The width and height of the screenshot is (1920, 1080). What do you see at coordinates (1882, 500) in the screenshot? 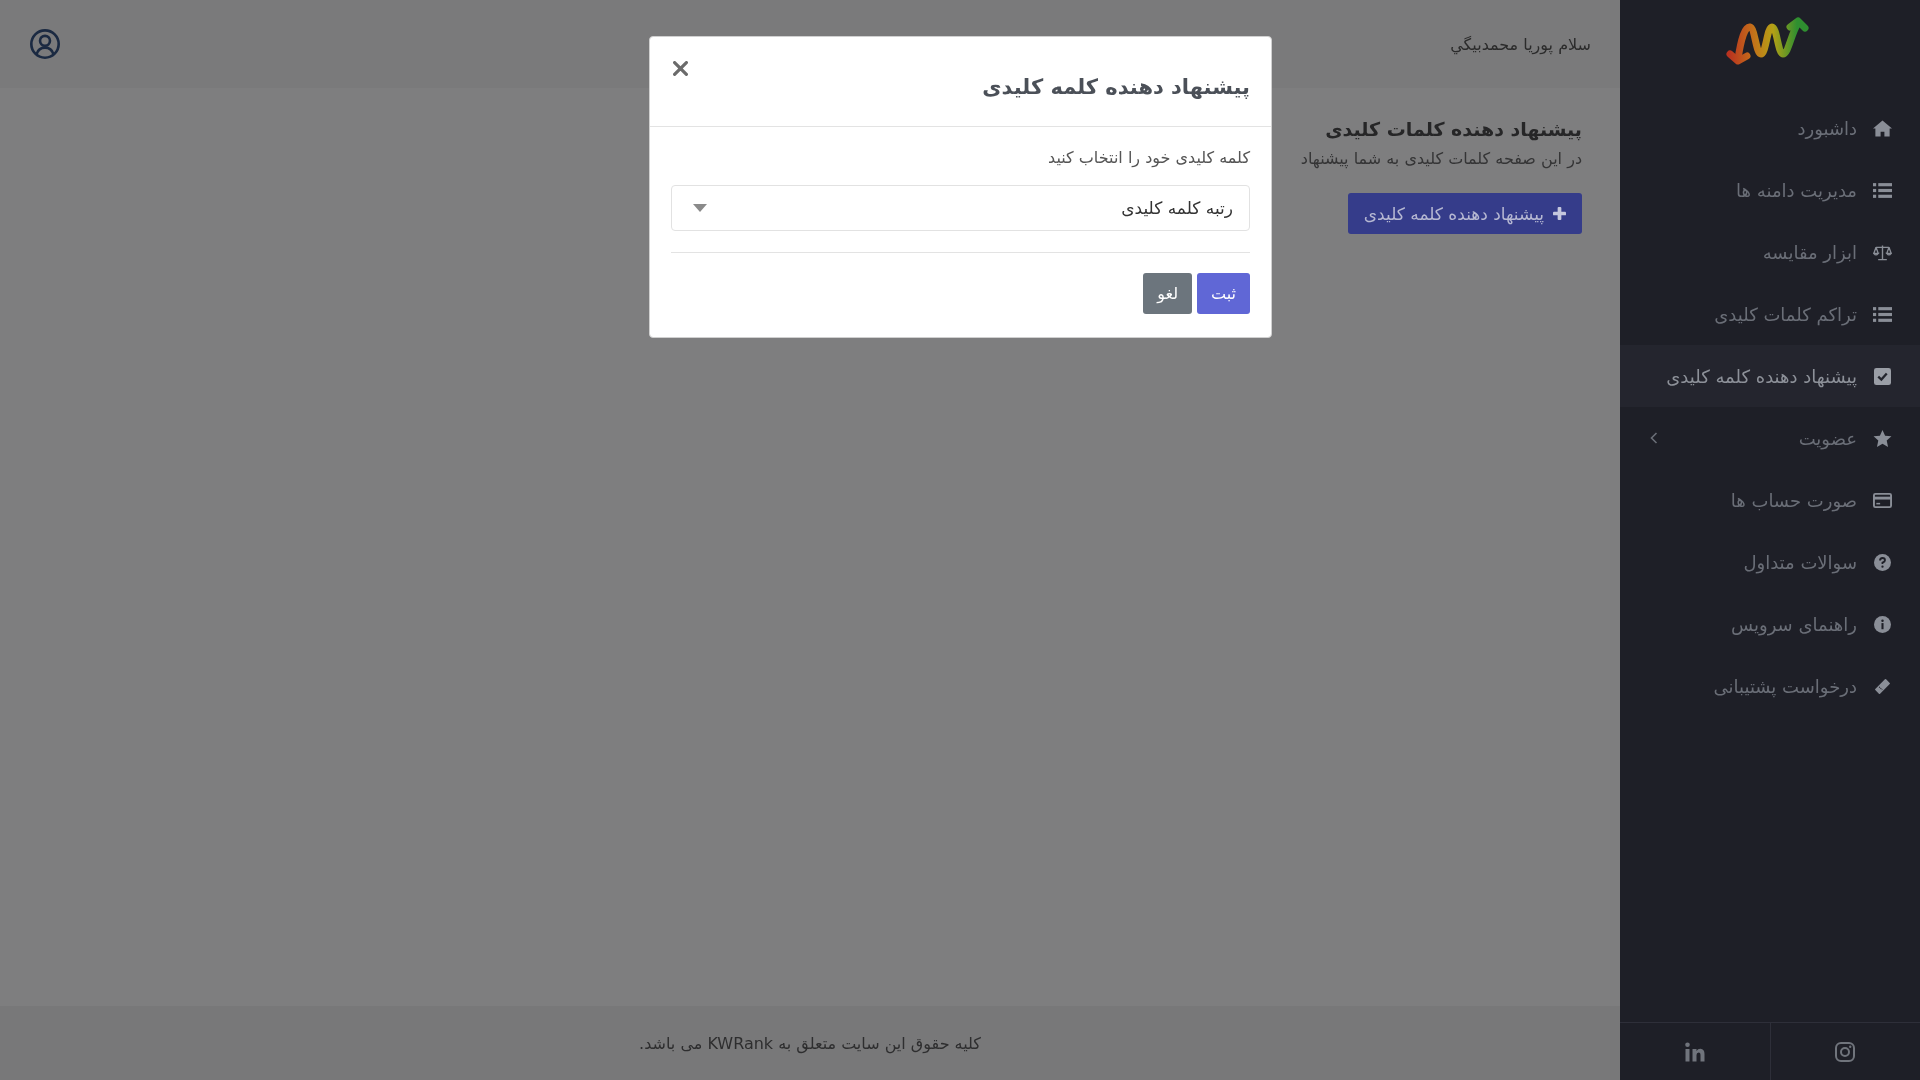
I see `credit-card-icon` at bounding box center [1882, 500].